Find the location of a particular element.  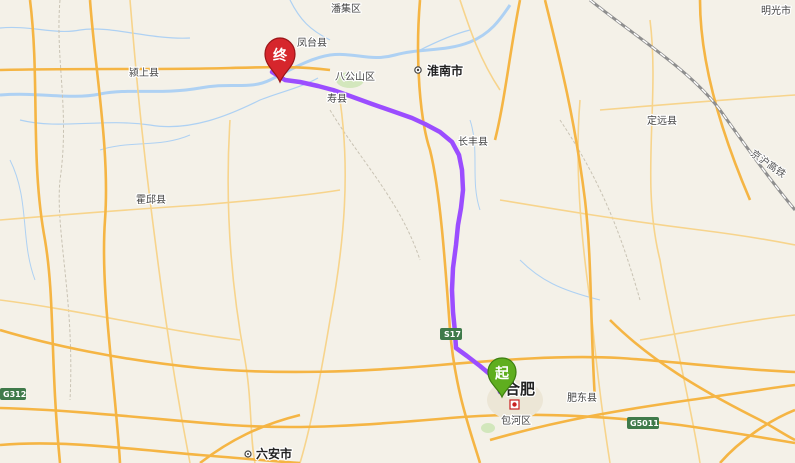

svg-text: S17 is located at coordinates (452, 334).